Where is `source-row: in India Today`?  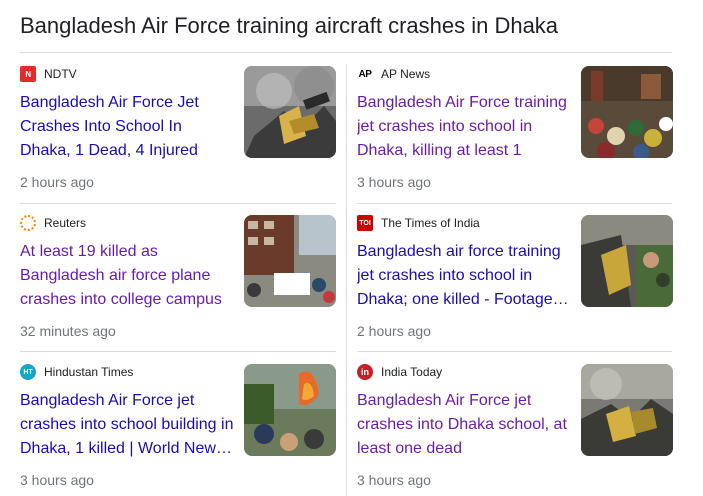 source-row: in India Today is located at coordinates (399, 372).